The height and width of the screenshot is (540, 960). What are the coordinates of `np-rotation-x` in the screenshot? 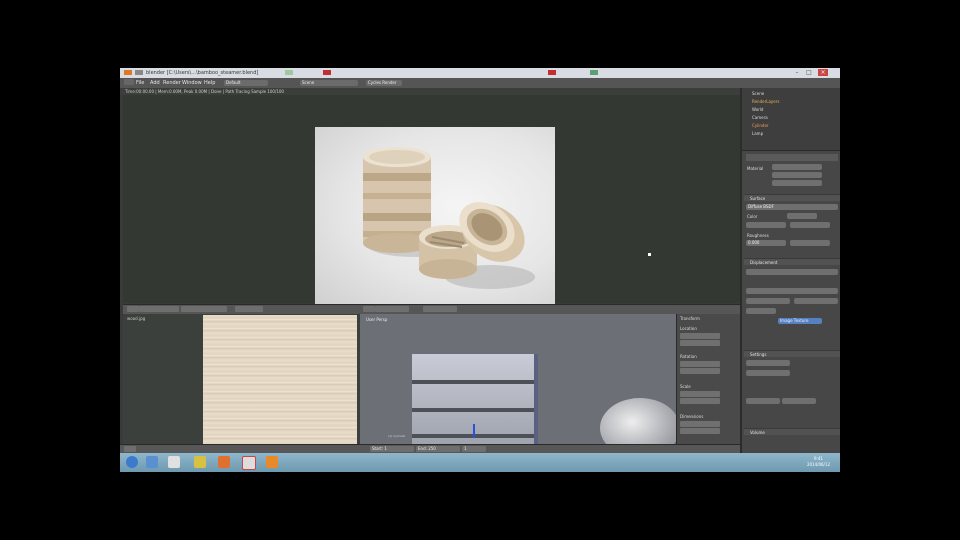 It's located at (700, 364).